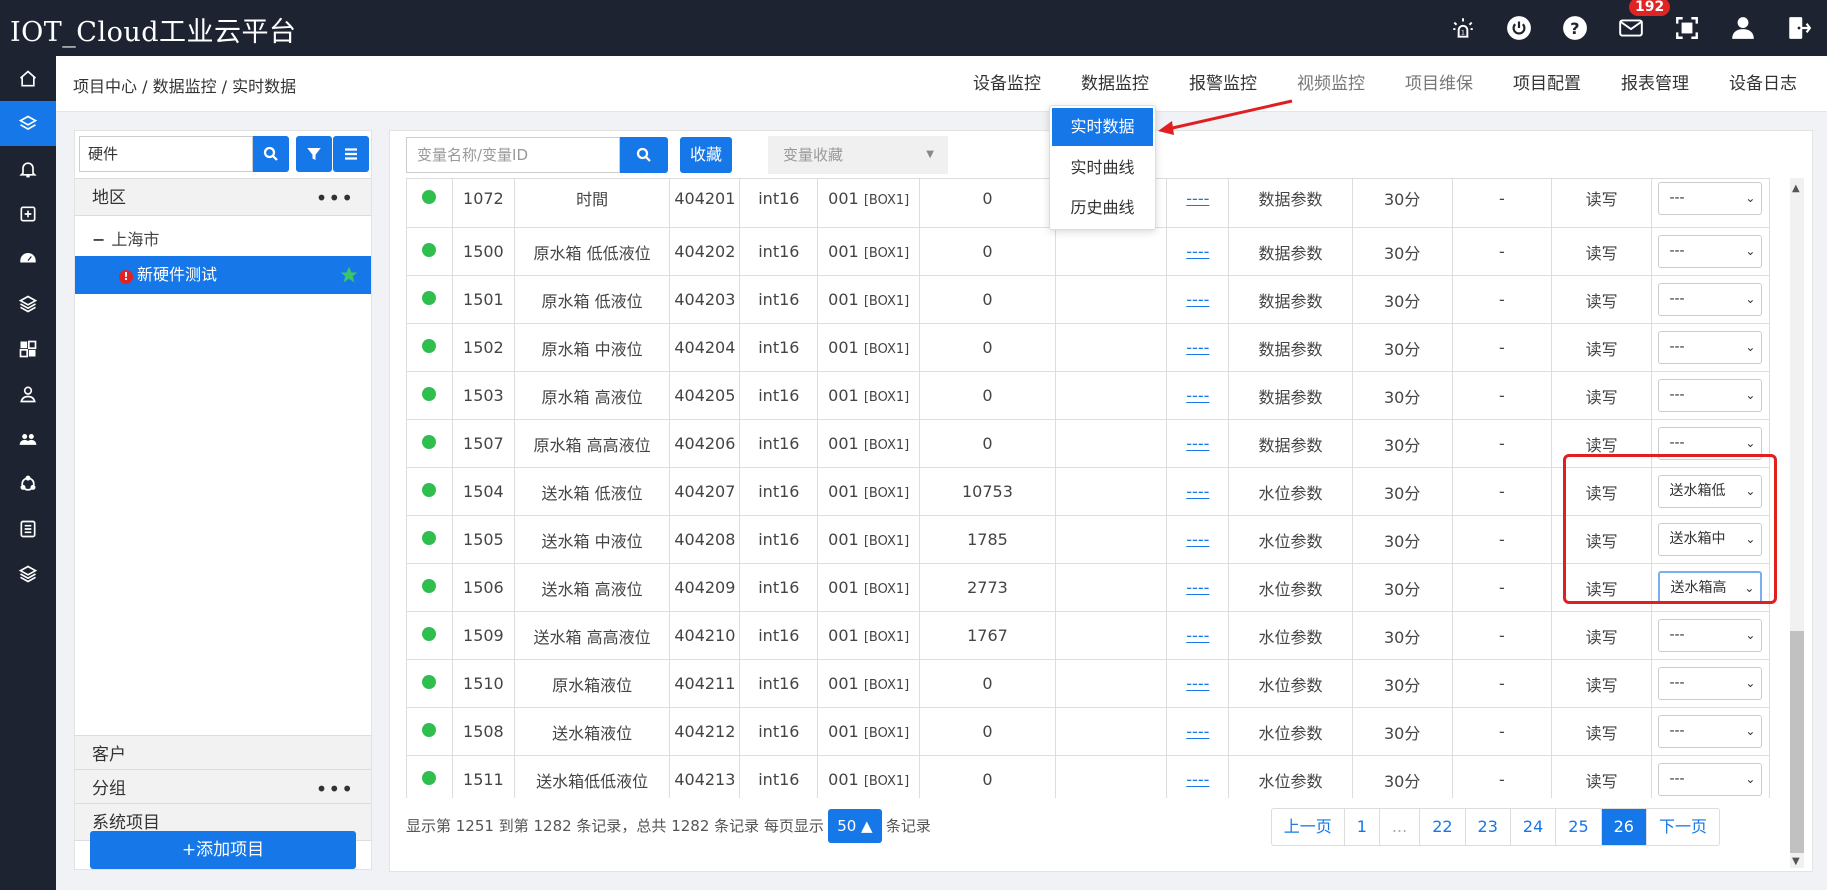  I want to click on device-cell: 001 [BOX1], so click(869, 587).